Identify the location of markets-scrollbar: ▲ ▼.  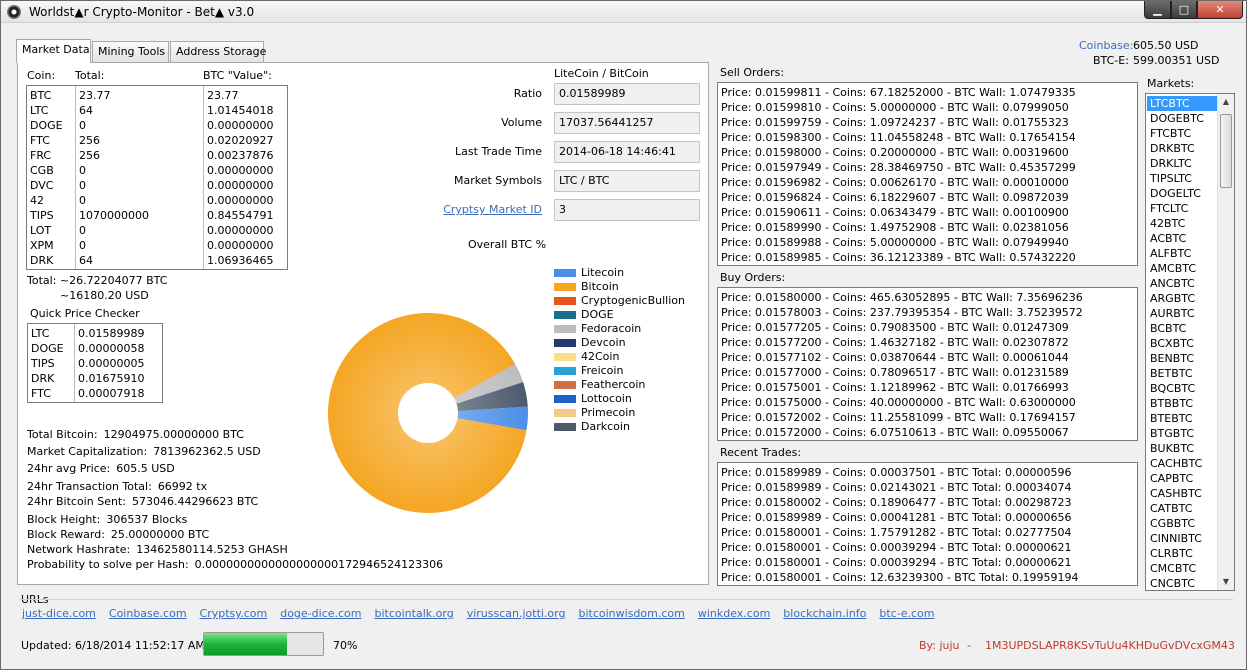
(1225, 342).